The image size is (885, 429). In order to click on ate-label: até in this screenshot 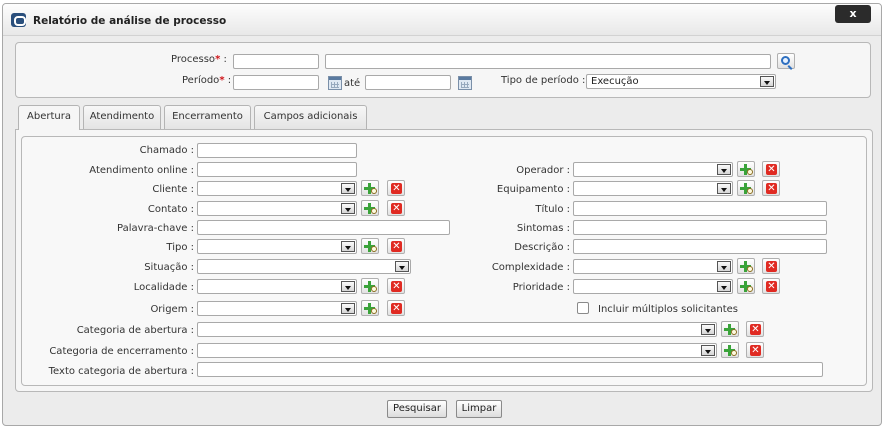, I will do `click(352, 83)`.